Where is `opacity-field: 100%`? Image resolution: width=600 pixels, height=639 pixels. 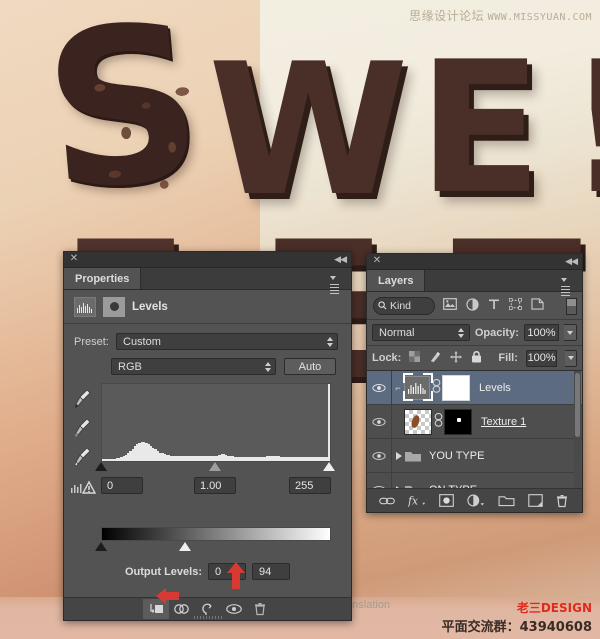
opacity-field: 100% is located at coordinates (541, 332).